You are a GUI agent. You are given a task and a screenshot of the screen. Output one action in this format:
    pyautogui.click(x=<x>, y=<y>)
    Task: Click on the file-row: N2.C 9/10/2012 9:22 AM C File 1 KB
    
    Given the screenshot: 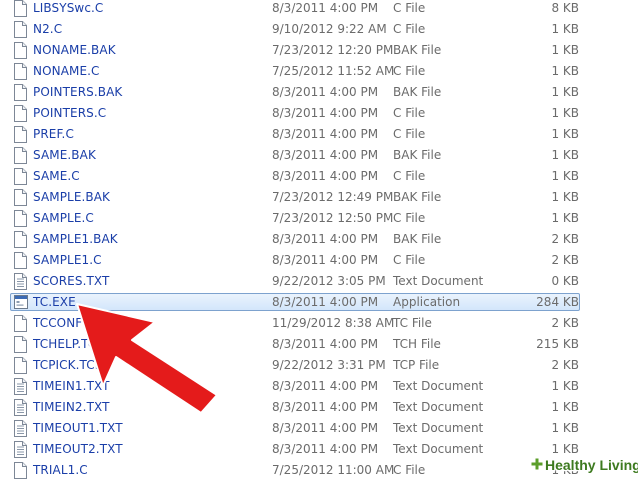 What is the action you would take?
    pyautogui.click(x=320, y=29)
    